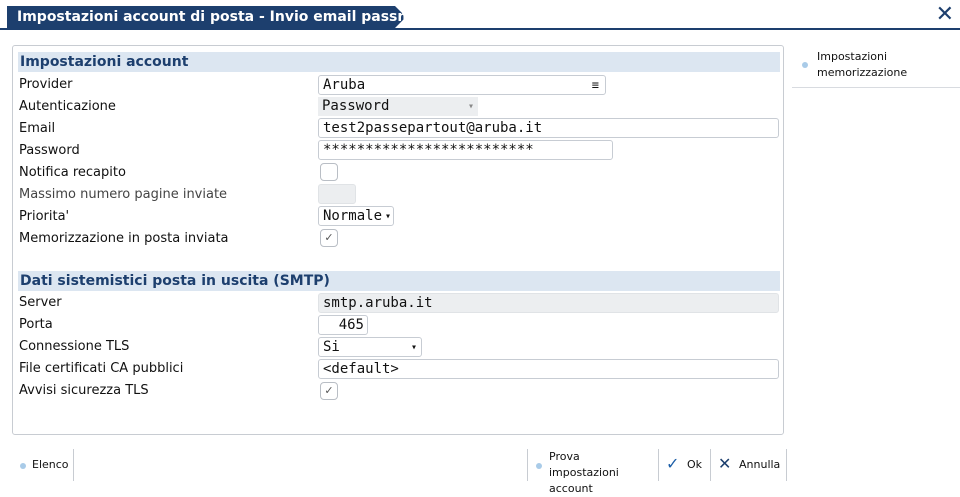 This screenshot has width=960, height=497. I want to click on server-label: Server, so click(40, 302).